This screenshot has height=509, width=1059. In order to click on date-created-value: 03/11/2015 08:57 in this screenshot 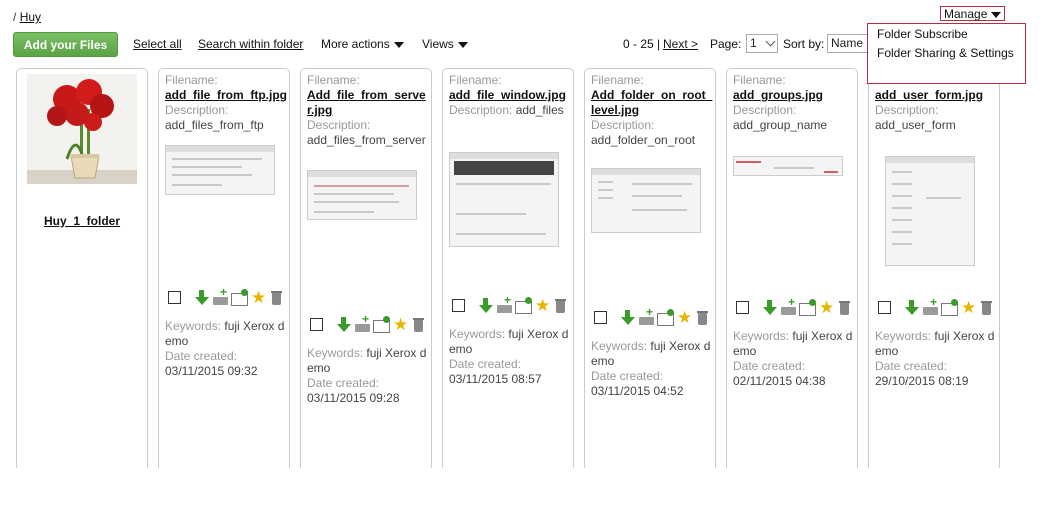, I will do `click(495, 379)`.